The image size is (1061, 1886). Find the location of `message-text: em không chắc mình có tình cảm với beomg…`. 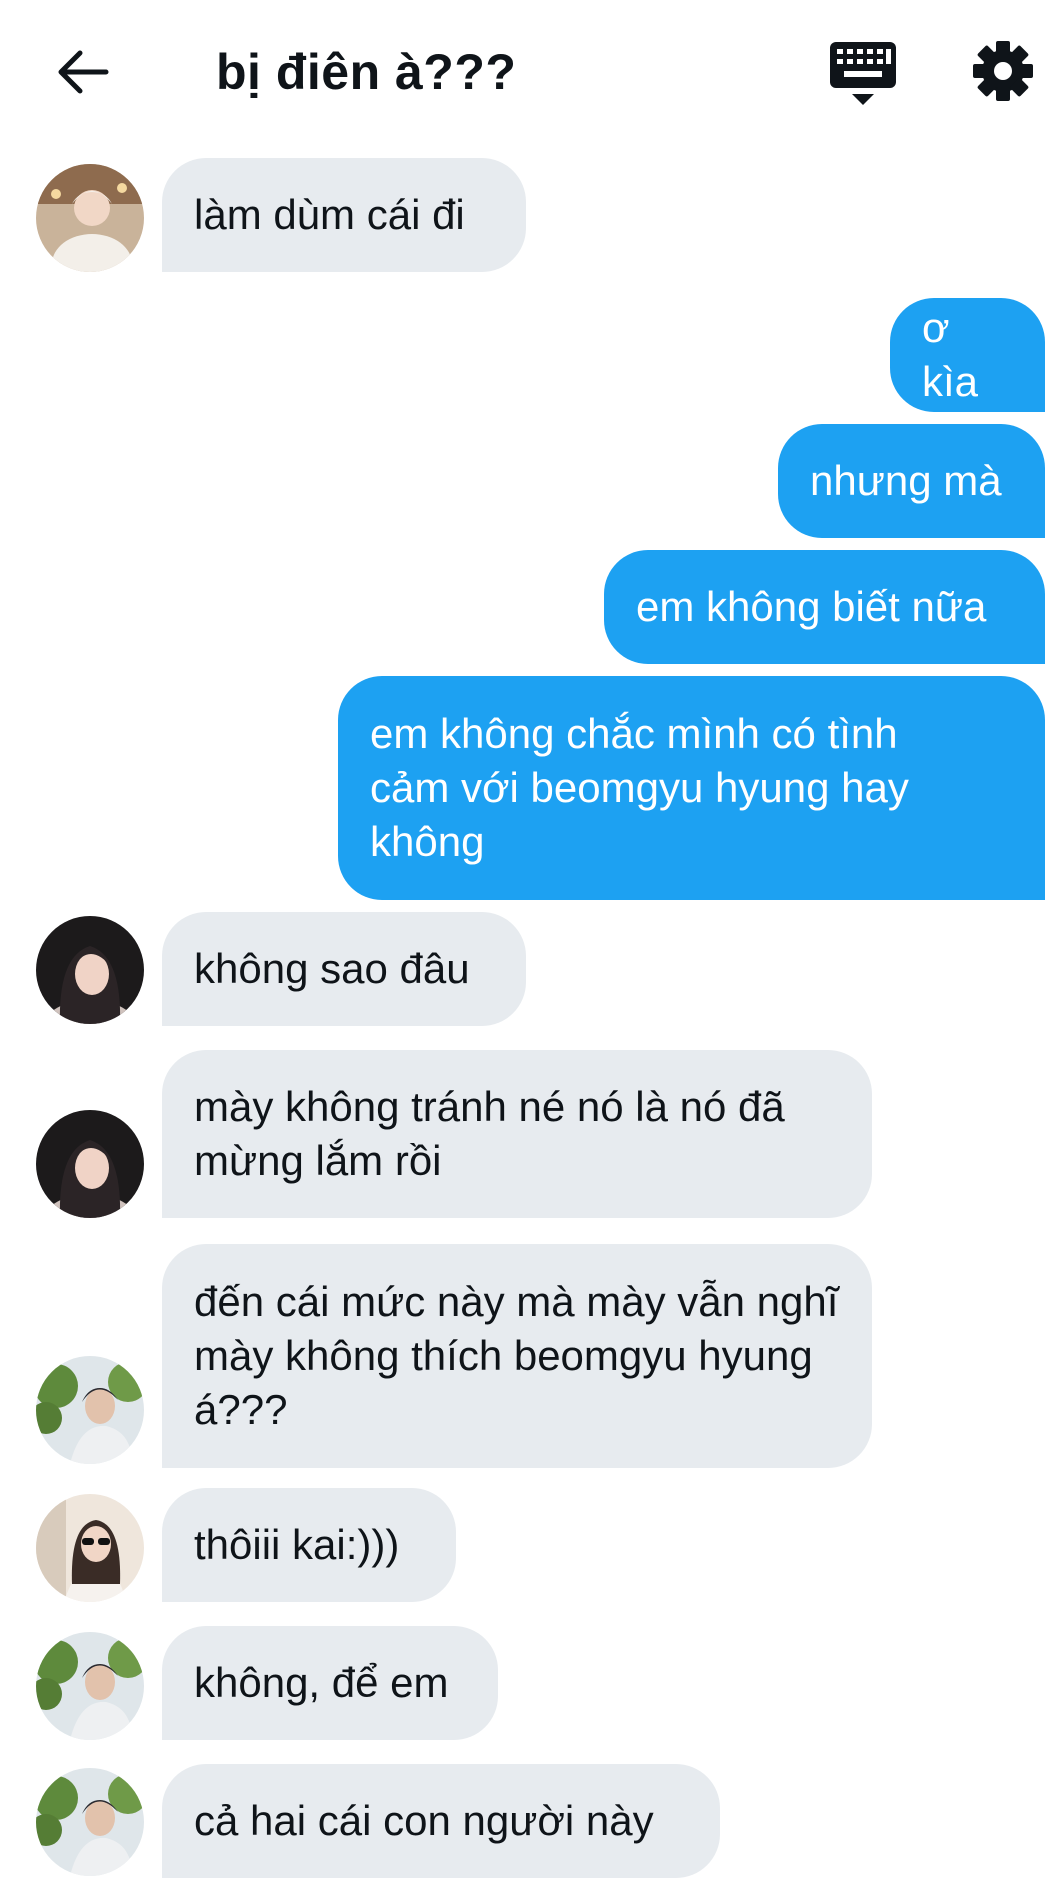

message-text: em không chắc mình có tình cảm với beomg… is located at coordinates (639, 787).